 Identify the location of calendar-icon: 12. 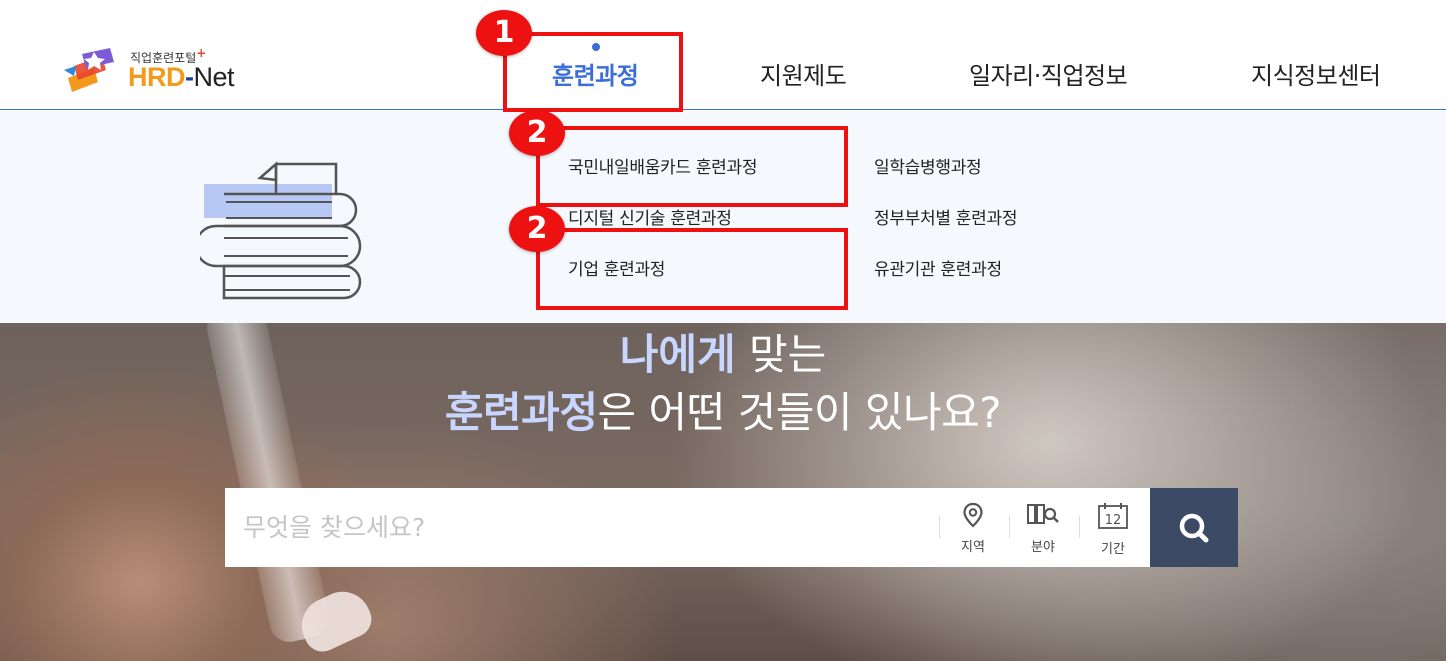
(1113, 516).